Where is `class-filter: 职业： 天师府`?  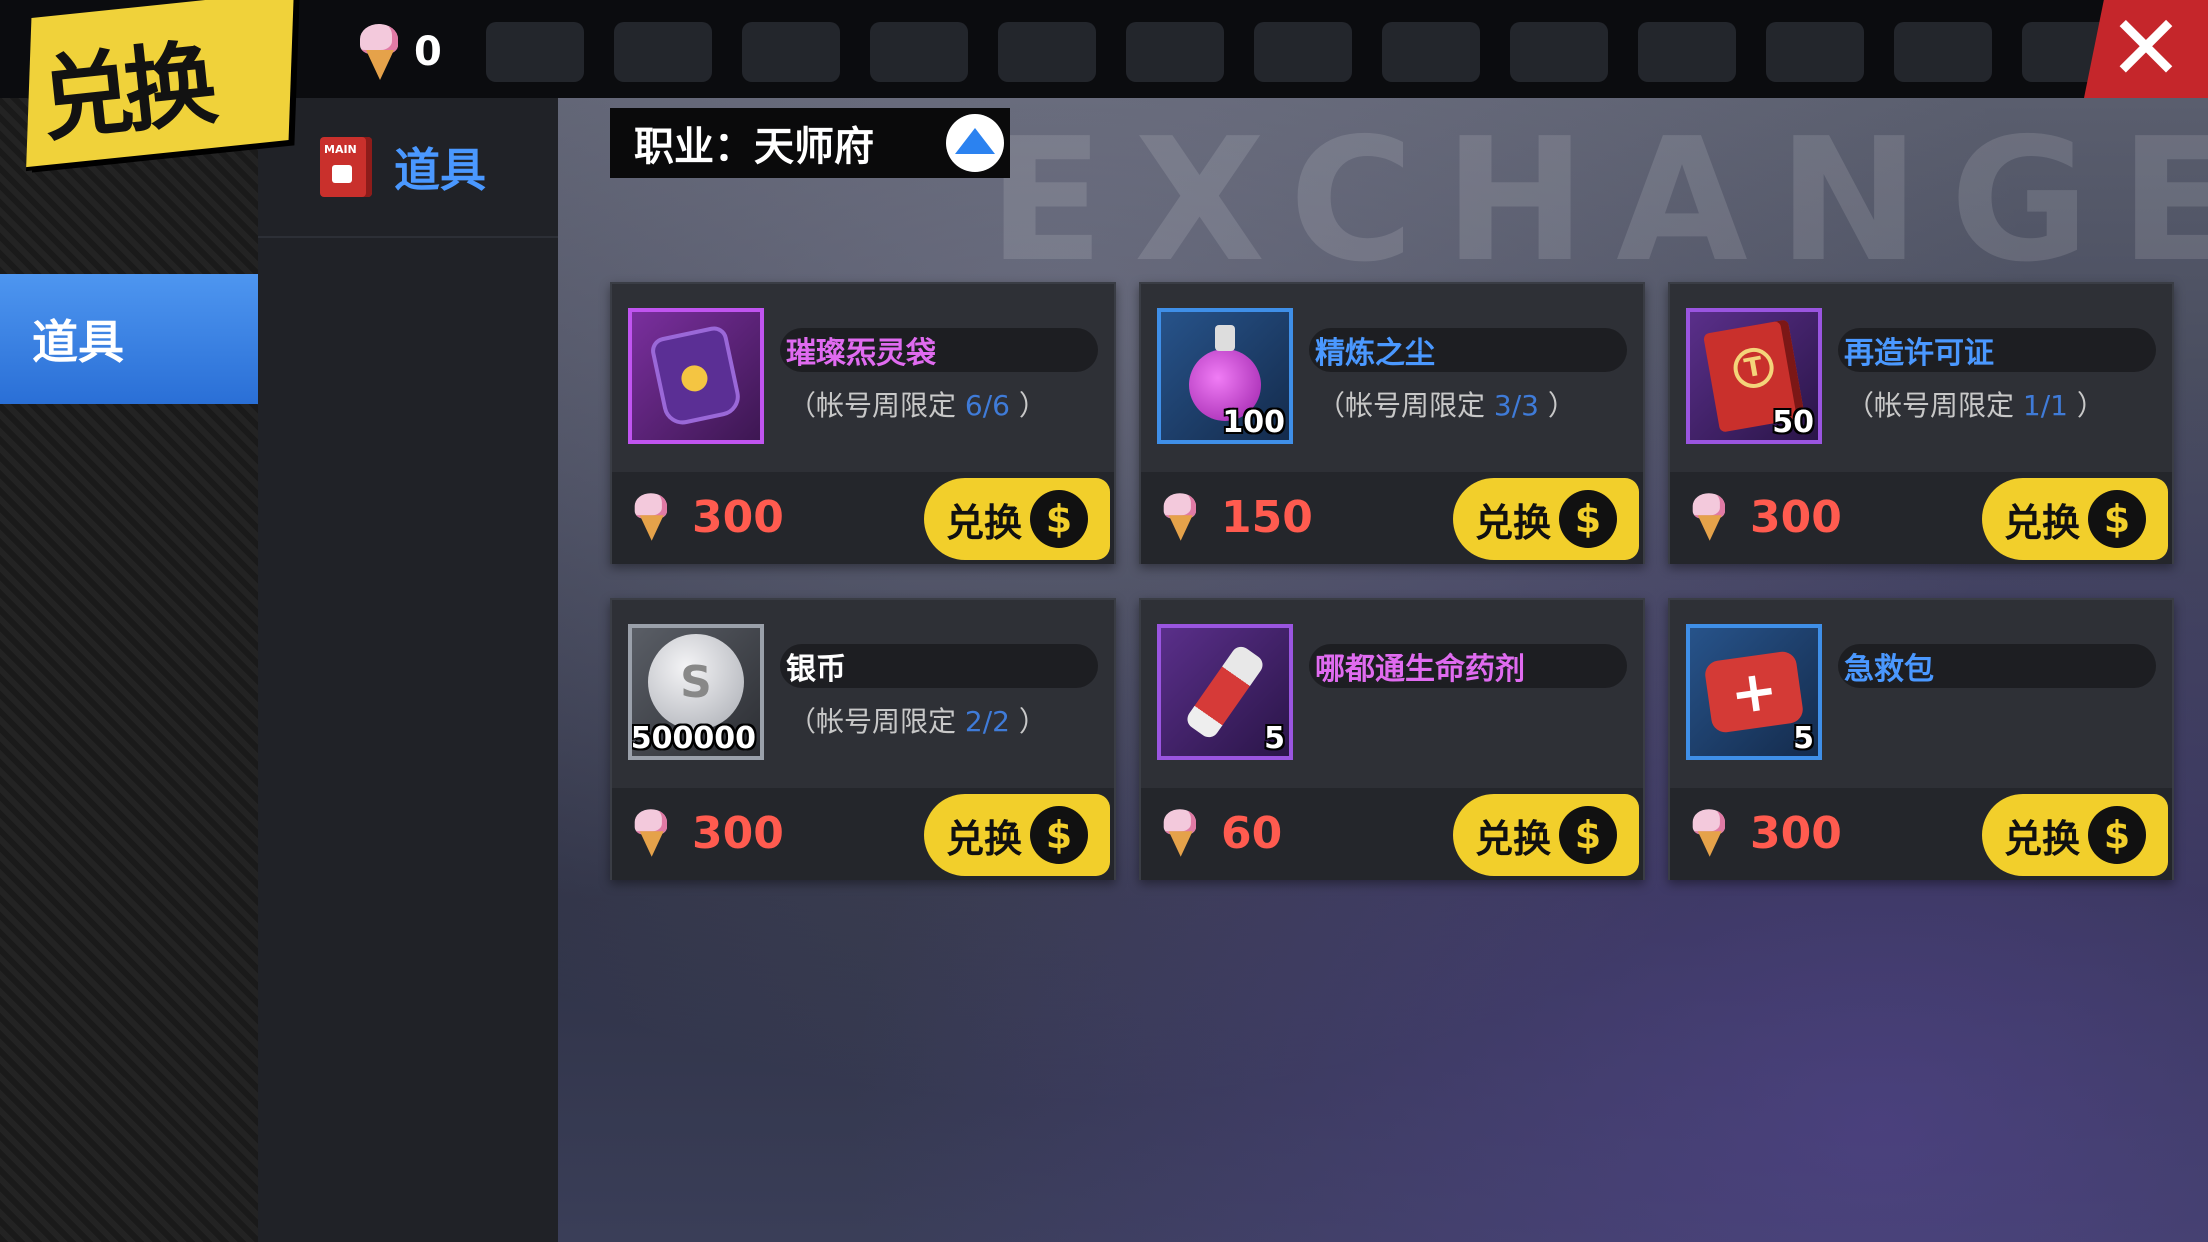 class-filter: 职业： 天师府 is located at coordinates (810, 143).